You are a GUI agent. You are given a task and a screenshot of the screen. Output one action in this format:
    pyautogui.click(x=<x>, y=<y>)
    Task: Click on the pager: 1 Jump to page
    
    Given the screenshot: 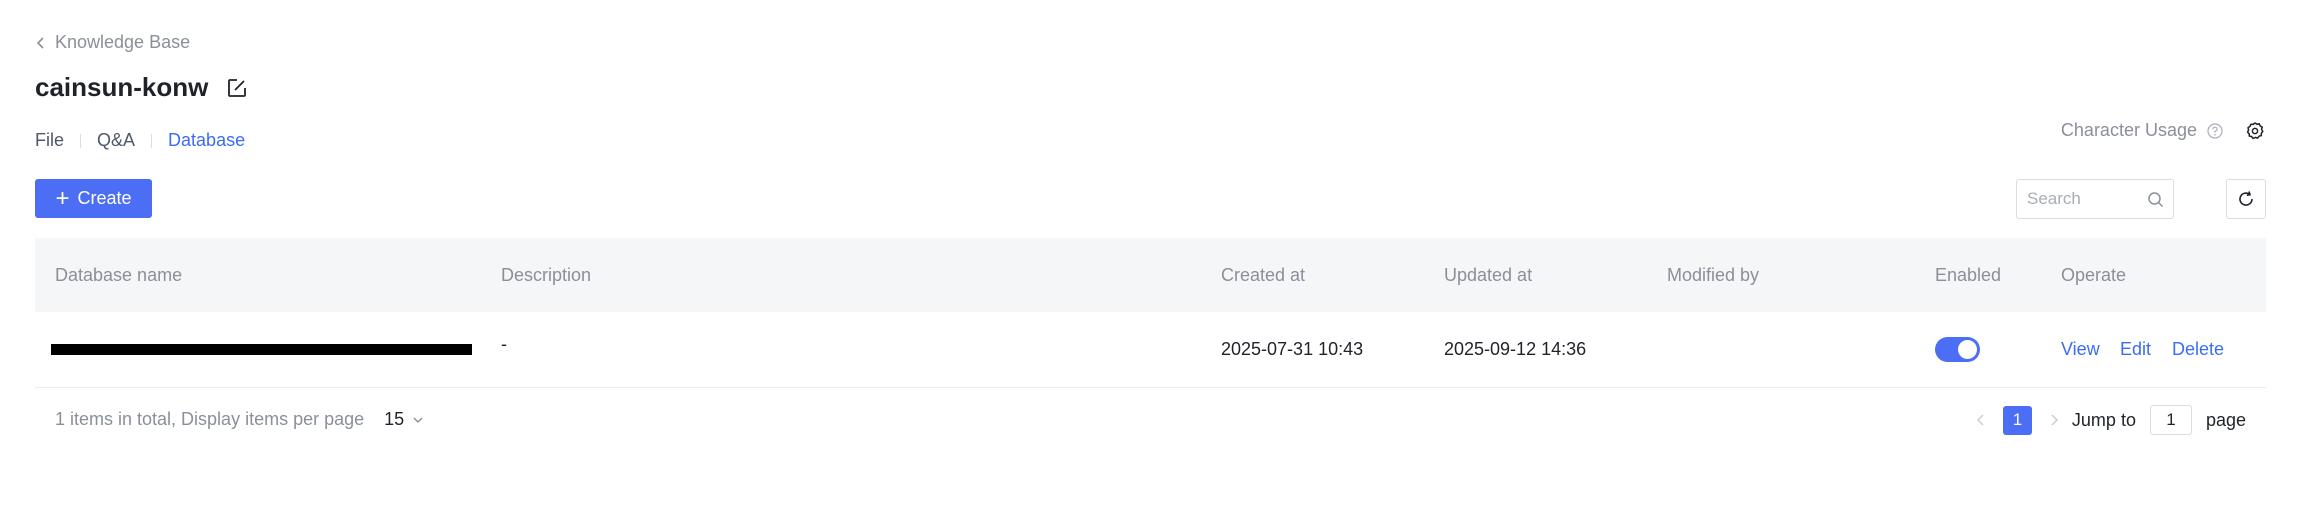 What is the action you would take?
    pyautogui.click(x=2108, y=420)
    